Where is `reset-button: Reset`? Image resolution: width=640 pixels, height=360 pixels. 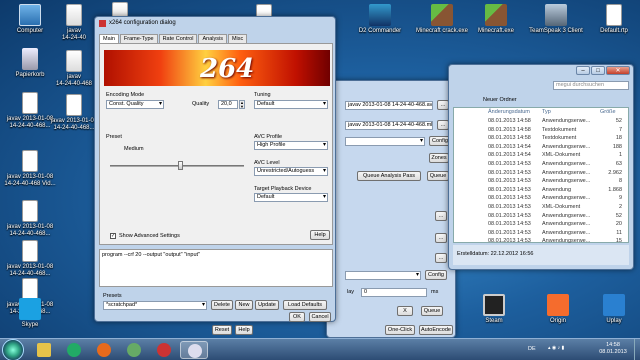 reset-button: Reset is located at coordinates (222, 330).